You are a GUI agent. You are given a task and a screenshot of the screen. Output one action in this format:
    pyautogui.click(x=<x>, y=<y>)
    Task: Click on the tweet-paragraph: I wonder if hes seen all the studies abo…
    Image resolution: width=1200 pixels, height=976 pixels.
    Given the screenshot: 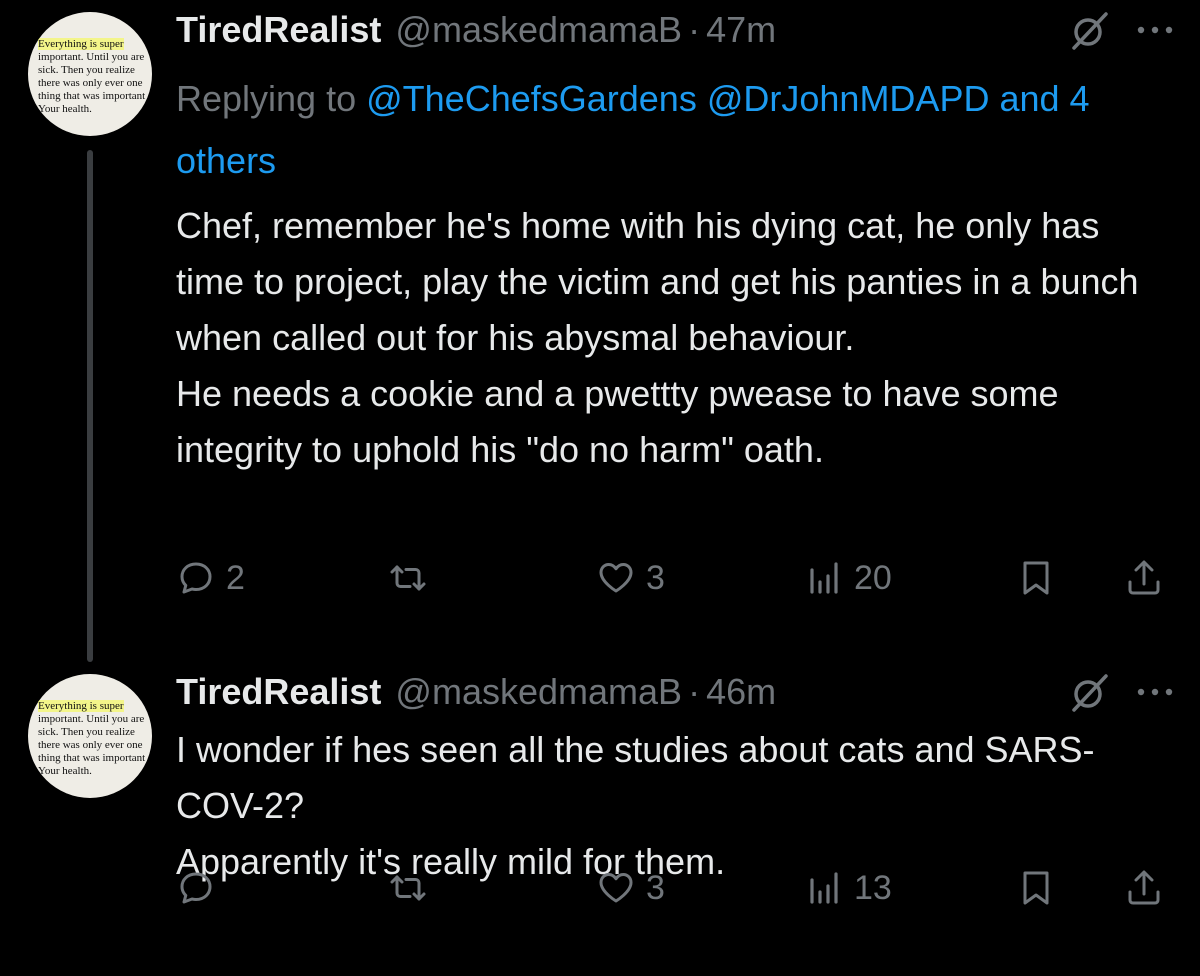 What is the action you would take?
    pyautogui.click(x=635, y=777)
    